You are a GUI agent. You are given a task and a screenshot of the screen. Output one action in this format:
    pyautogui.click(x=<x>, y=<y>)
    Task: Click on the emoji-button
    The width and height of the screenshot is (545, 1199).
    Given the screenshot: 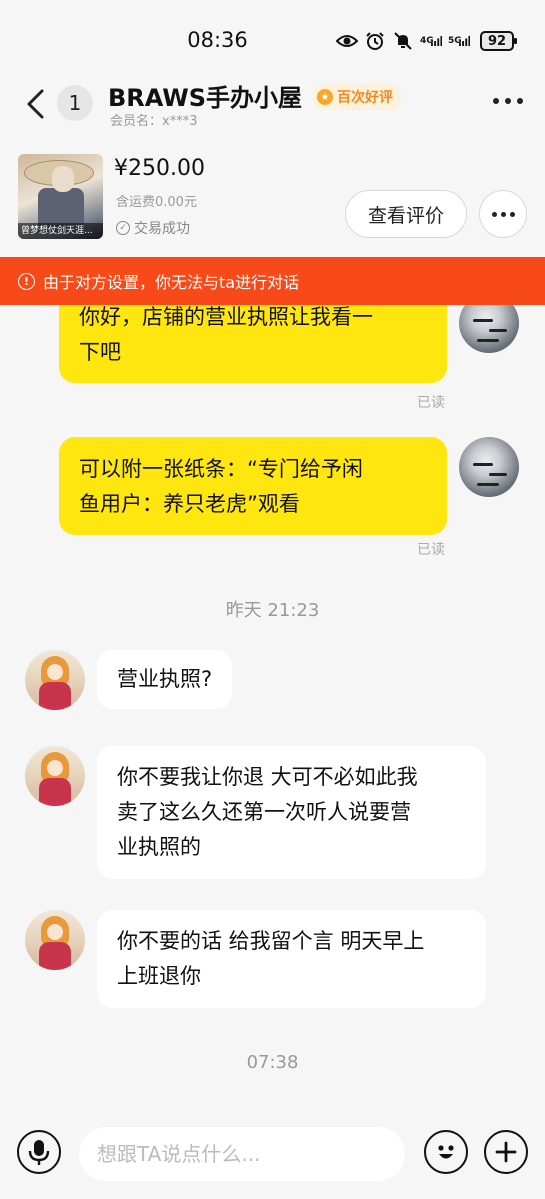 What is the action you would take?
    pyautogui.click(x=446, y=1152)
    